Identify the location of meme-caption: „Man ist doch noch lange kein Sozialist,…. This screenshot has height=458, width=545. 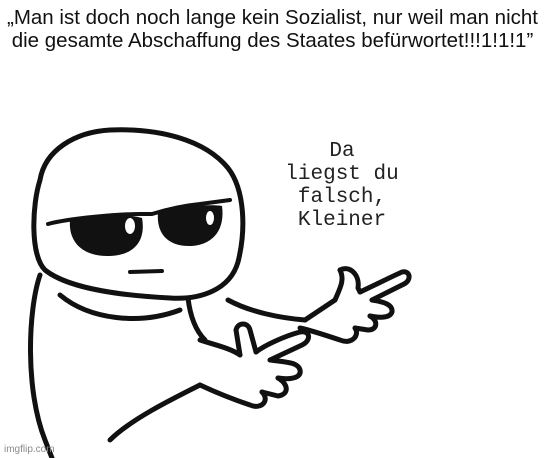
(272, 29).